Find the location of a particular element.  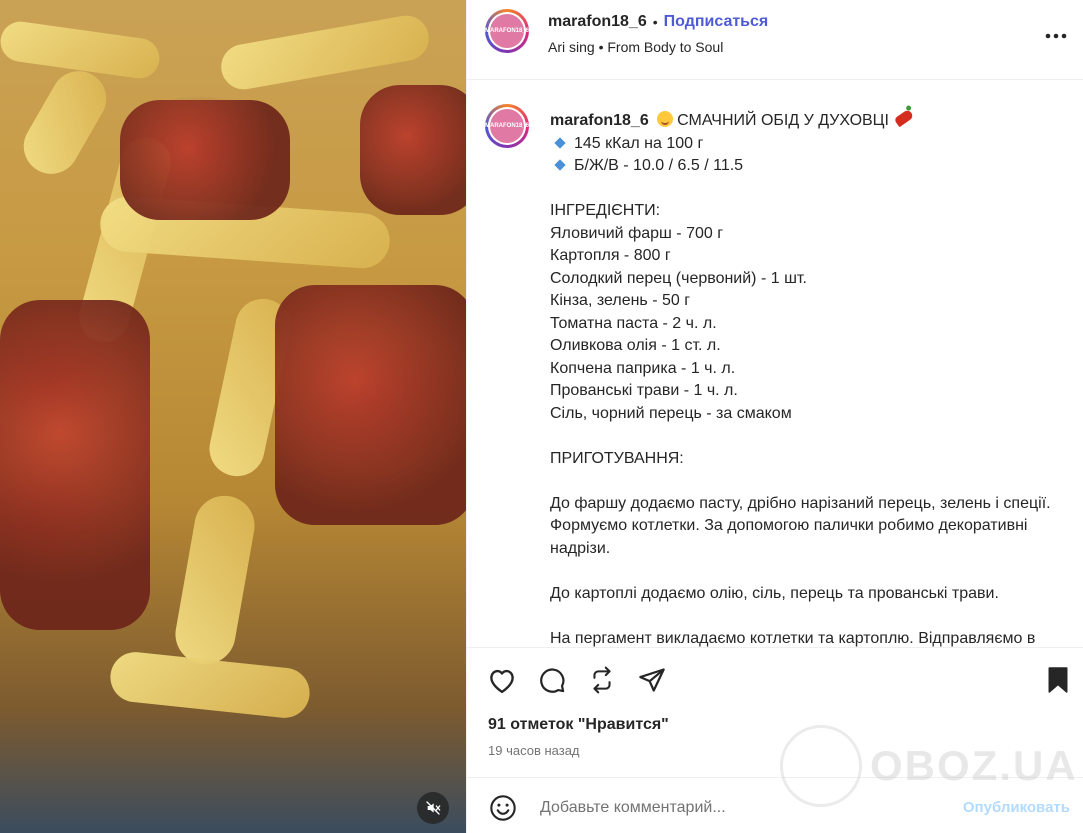

paper-plane-icon is located at coordinates (652, 680).